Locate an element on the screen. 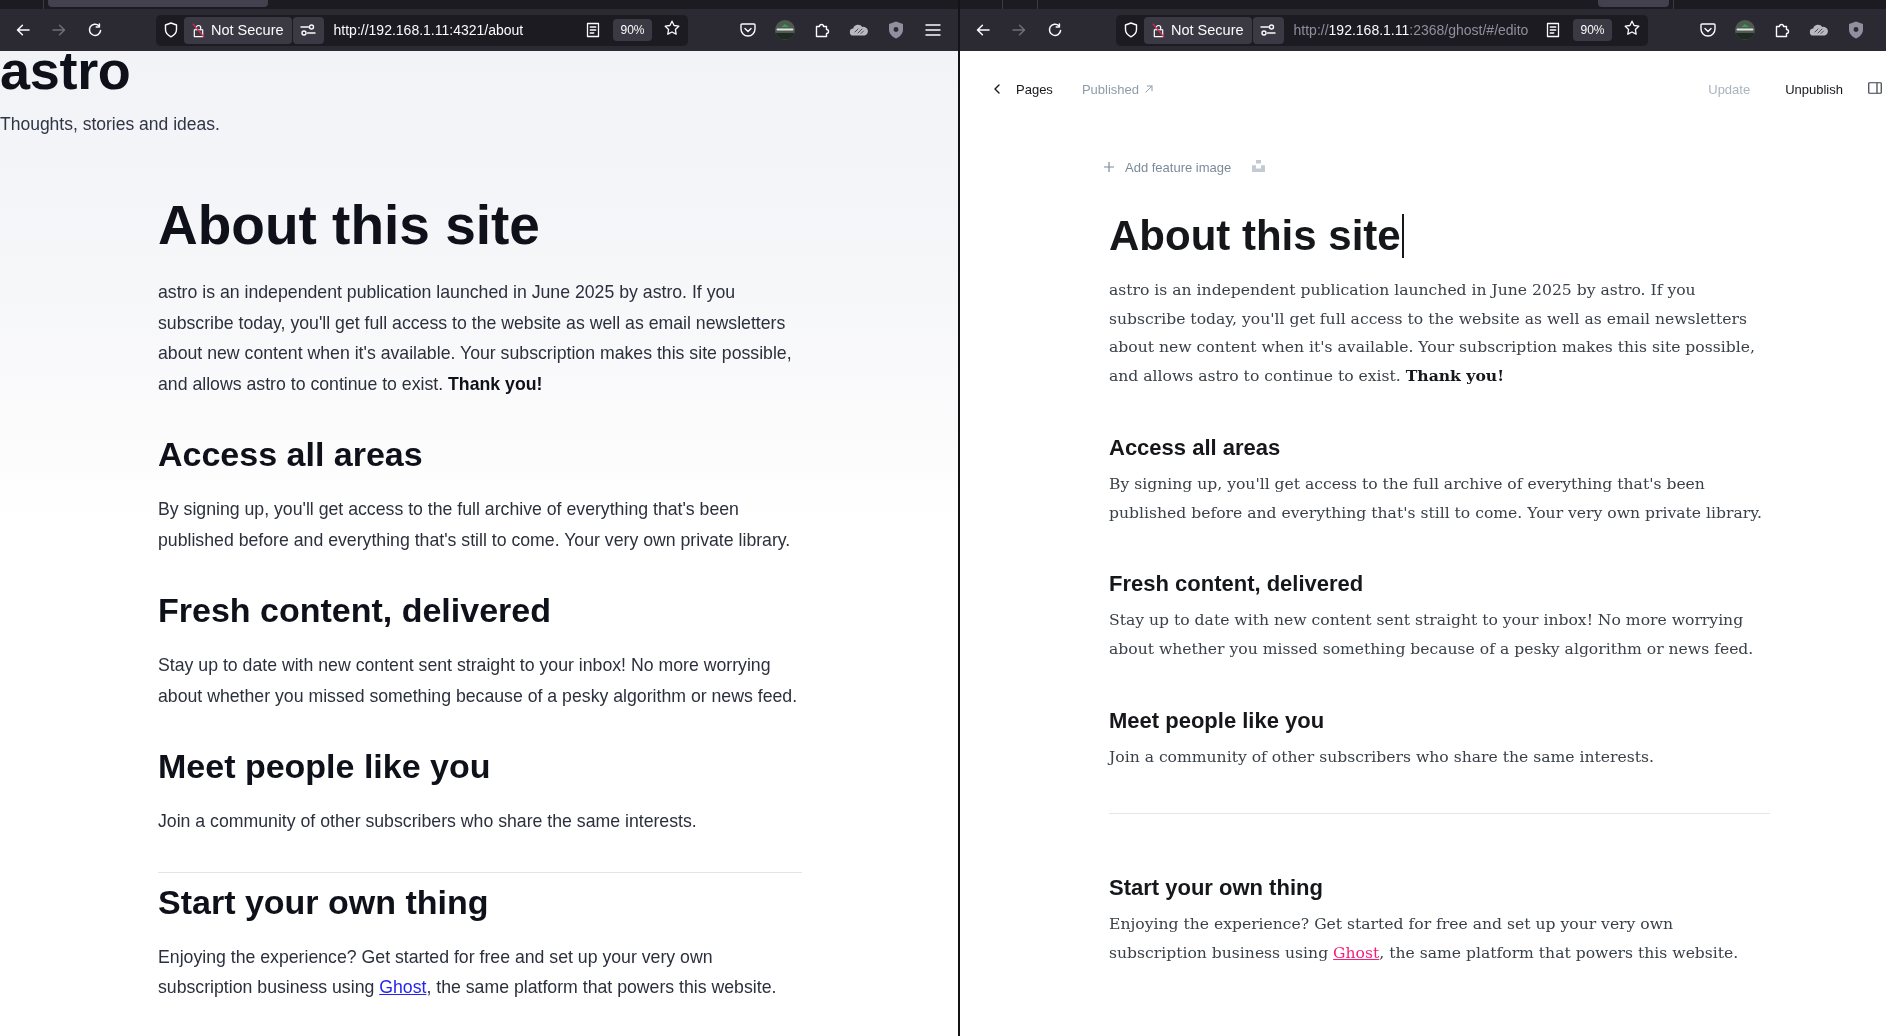 This screenshot has width=1886, height=1036. chevron-left-icon is located at coordinates (997, 89).